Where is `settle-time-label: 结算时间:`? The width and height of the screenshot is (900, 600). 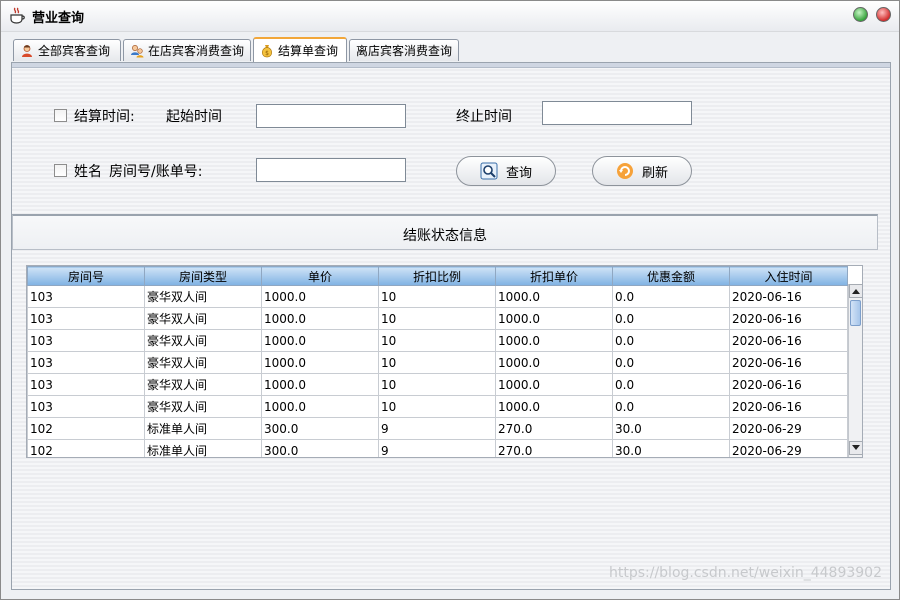
settle-time-label: 结算时间: is located at coordinates (104, 117).